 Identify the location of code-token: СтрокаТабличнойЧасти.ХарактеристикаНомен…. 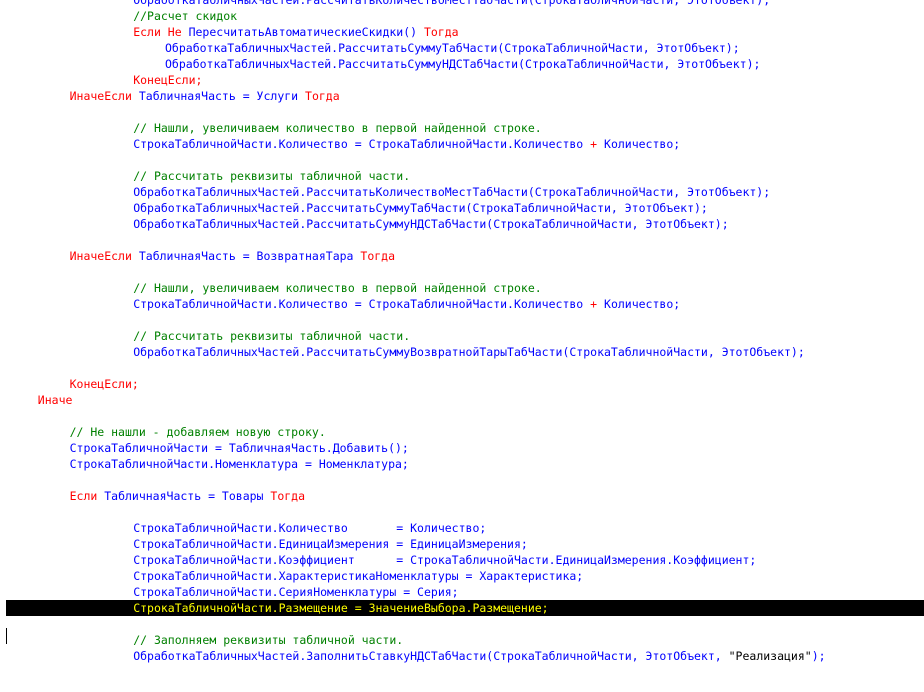
(358, 576).